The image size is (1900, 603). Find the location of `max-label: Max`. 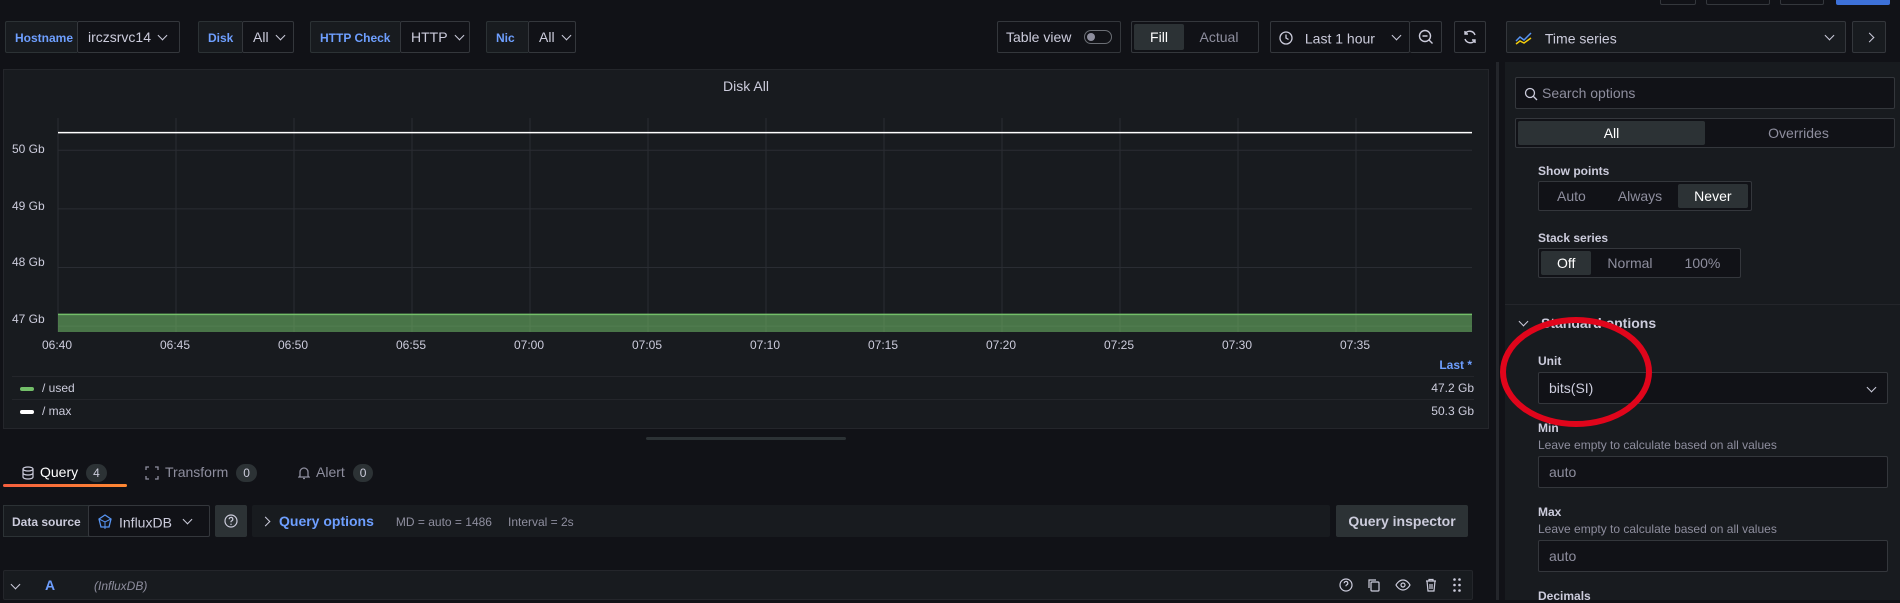

max-label: Max is located at coordinates (1550, 512).